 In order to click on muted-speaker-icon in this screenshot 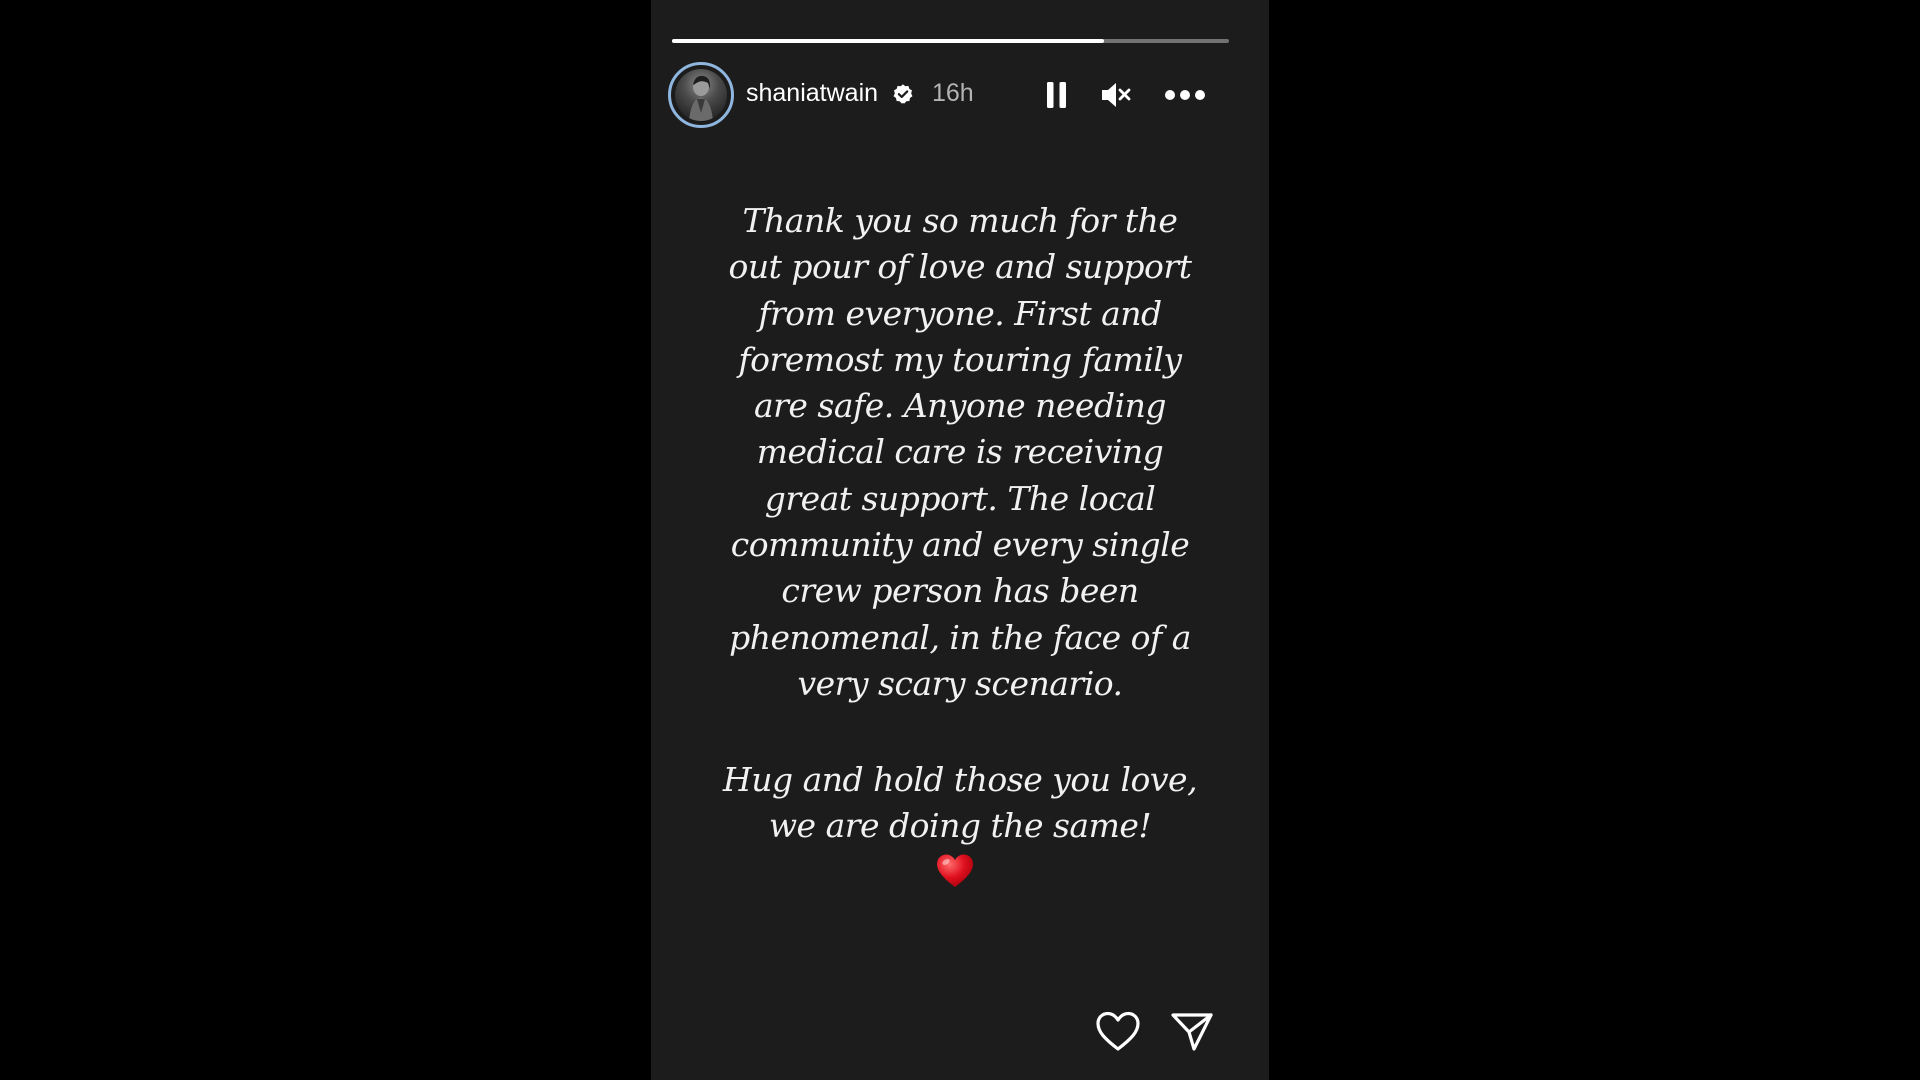, I will do `click(1116, 95)`.